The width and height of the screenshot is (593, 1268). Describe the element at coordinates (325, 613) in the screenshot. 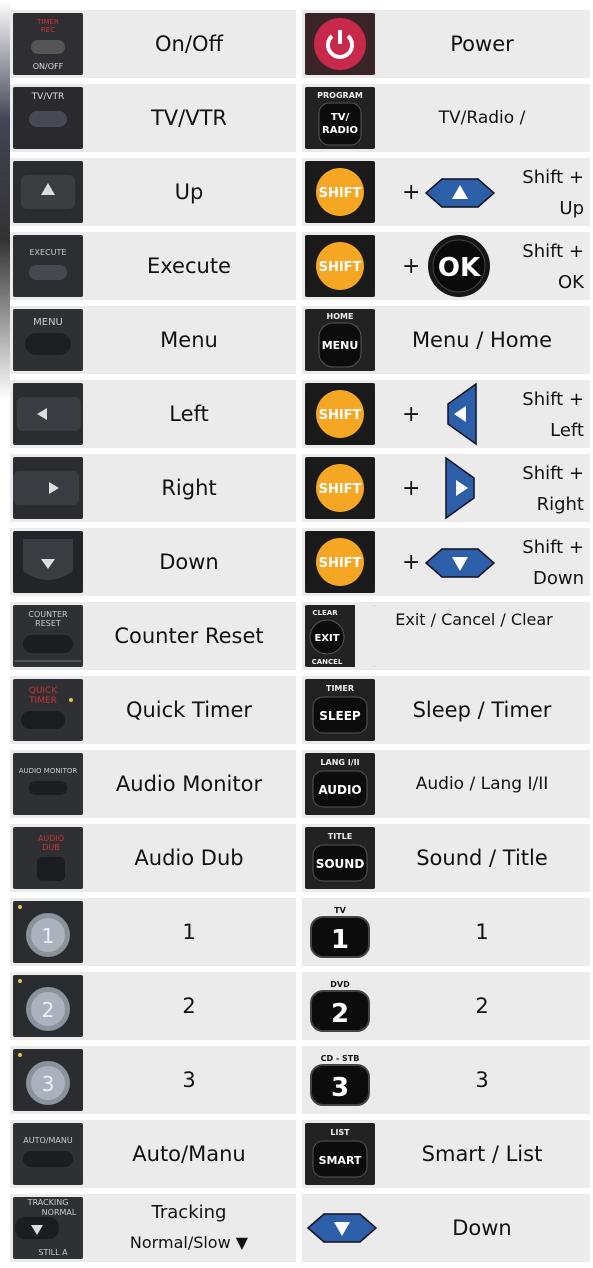

I see `svg-text: CLEAR` at that location.